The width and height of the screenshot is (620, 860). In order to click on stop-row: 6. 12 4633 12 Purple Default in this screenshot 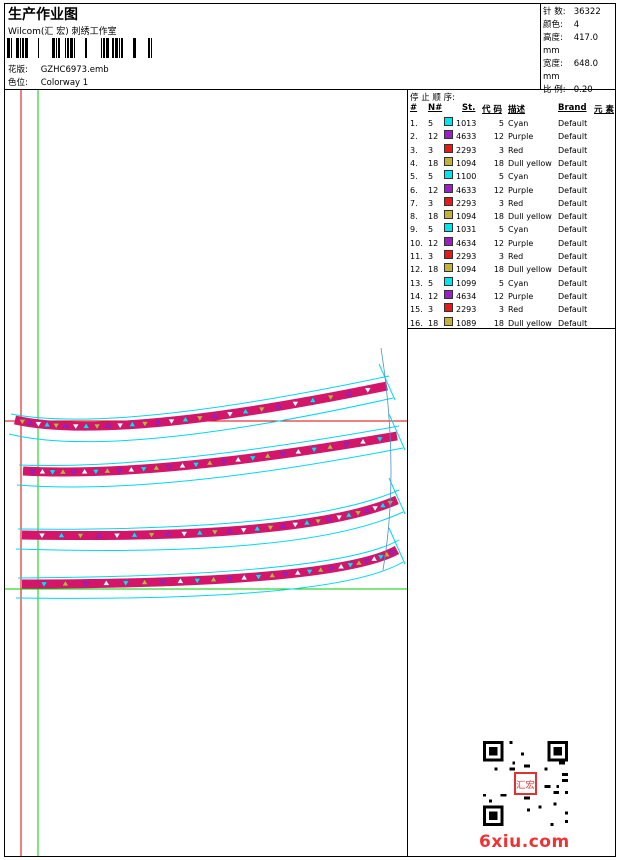, I will do `click(511, 190)`.